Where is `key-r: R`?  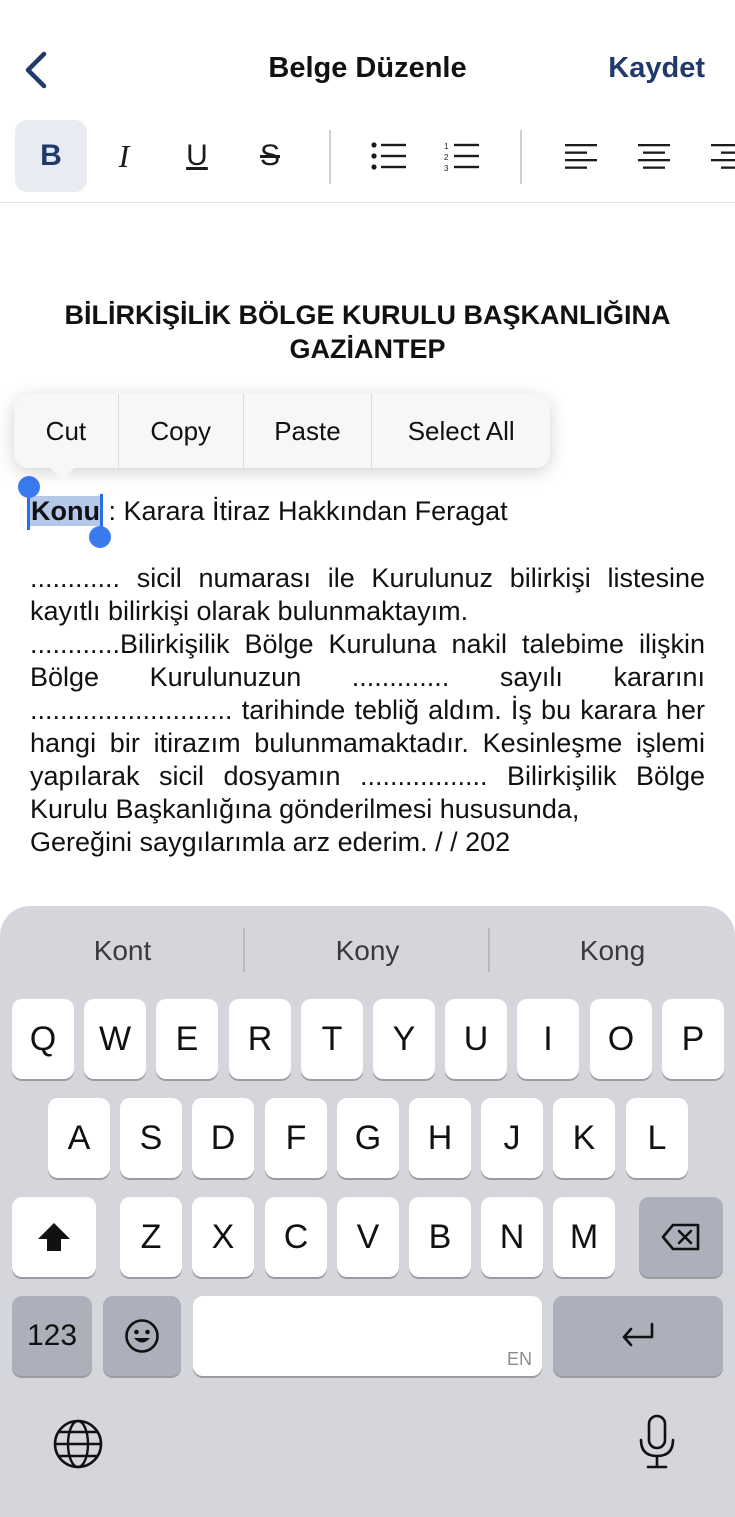 key-r: R is located at coordinates (260, 1039).